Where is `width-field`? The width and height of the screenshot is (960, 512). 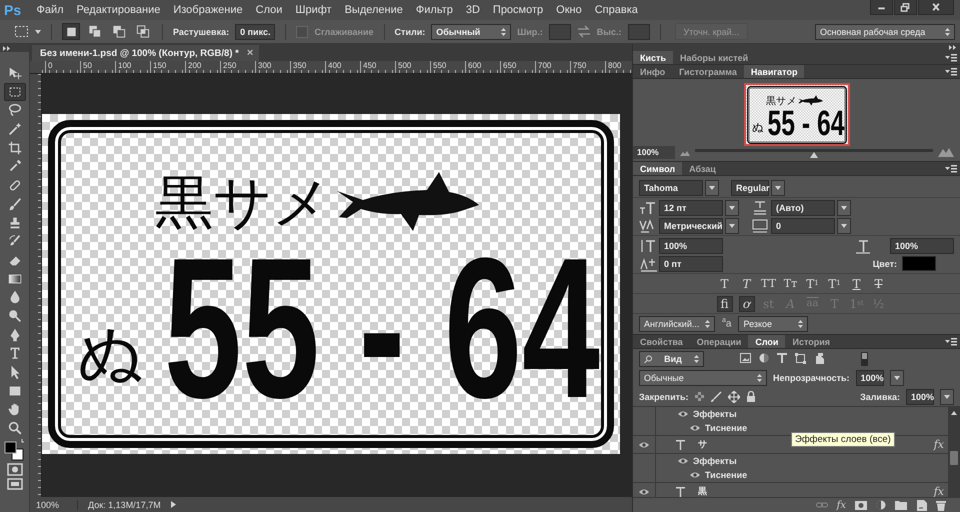 width-field is located at coordinates (559, 32).